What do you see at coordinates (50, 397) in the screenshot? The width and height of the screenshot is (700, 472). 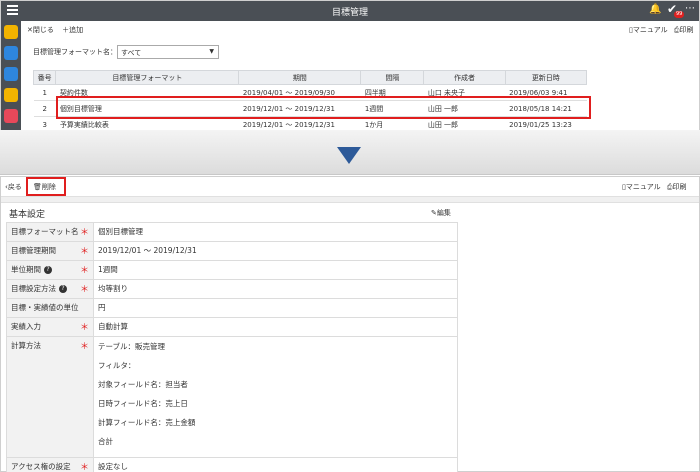 I see `field-label: 計算方法＊` at bounding box center [50, 397].